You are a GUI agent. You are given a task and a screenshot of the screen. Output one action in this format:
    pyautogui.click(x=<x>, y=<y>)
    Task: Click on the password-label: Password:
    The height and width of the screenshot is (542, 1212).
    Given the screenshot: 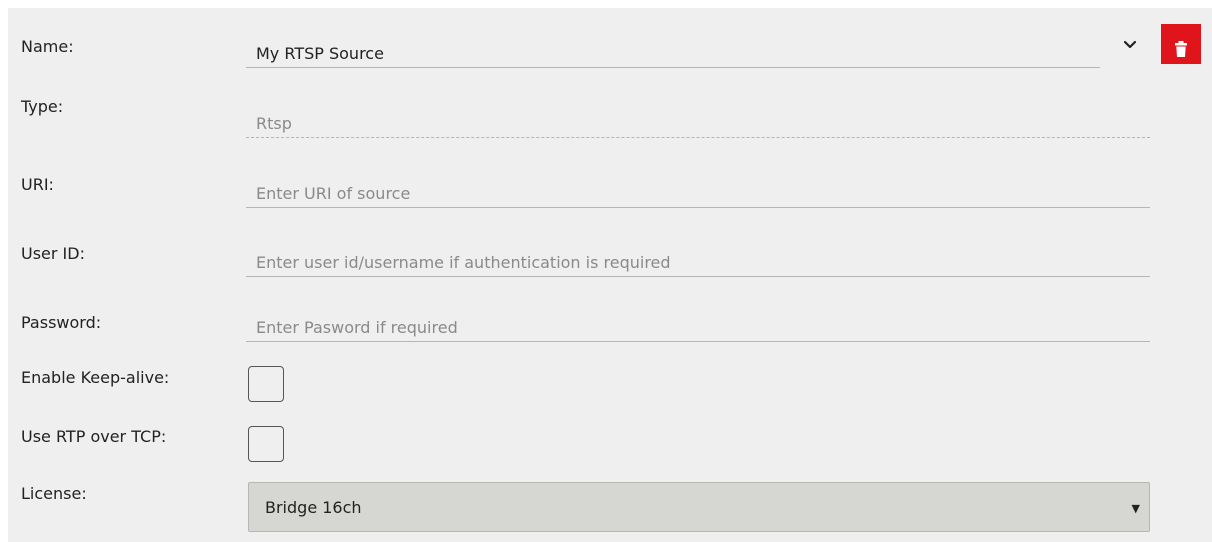 What is the action you would take?
    pyautogui.click(x=61, y=322)
    